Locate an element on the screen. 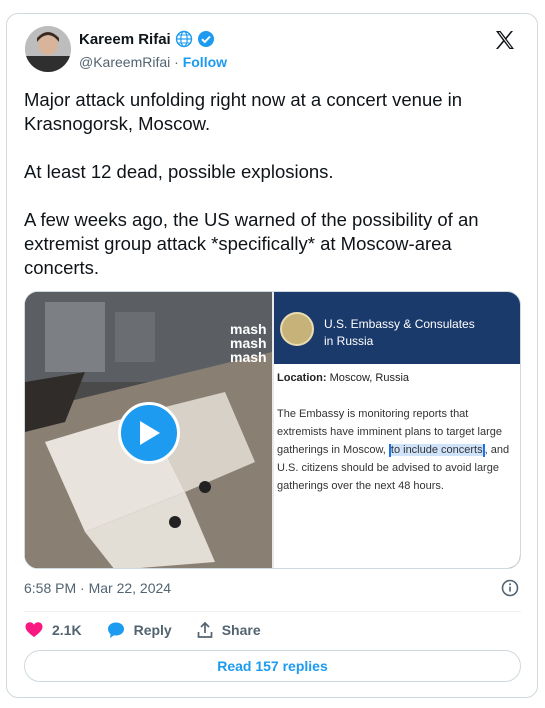  handle-row: @KareemRifai · Follow is located at coordinates (153, 62).